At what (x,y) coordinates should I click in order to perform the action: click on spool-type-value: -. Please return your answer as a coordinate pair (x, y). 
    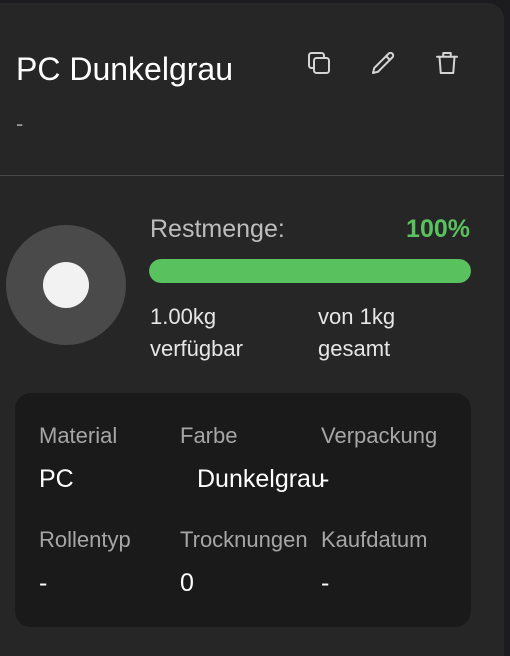
    Looking at the image, I should click on (43, 583).